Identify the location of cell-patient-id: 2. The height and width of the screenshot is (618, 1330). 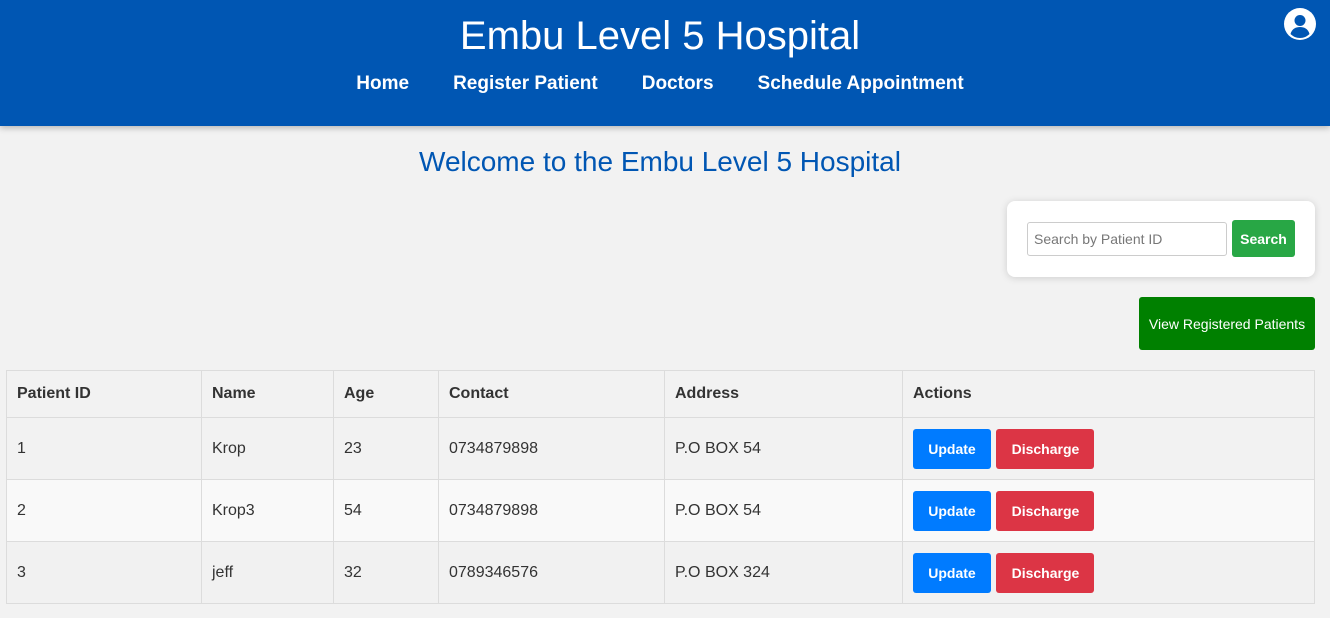
(104, 510).